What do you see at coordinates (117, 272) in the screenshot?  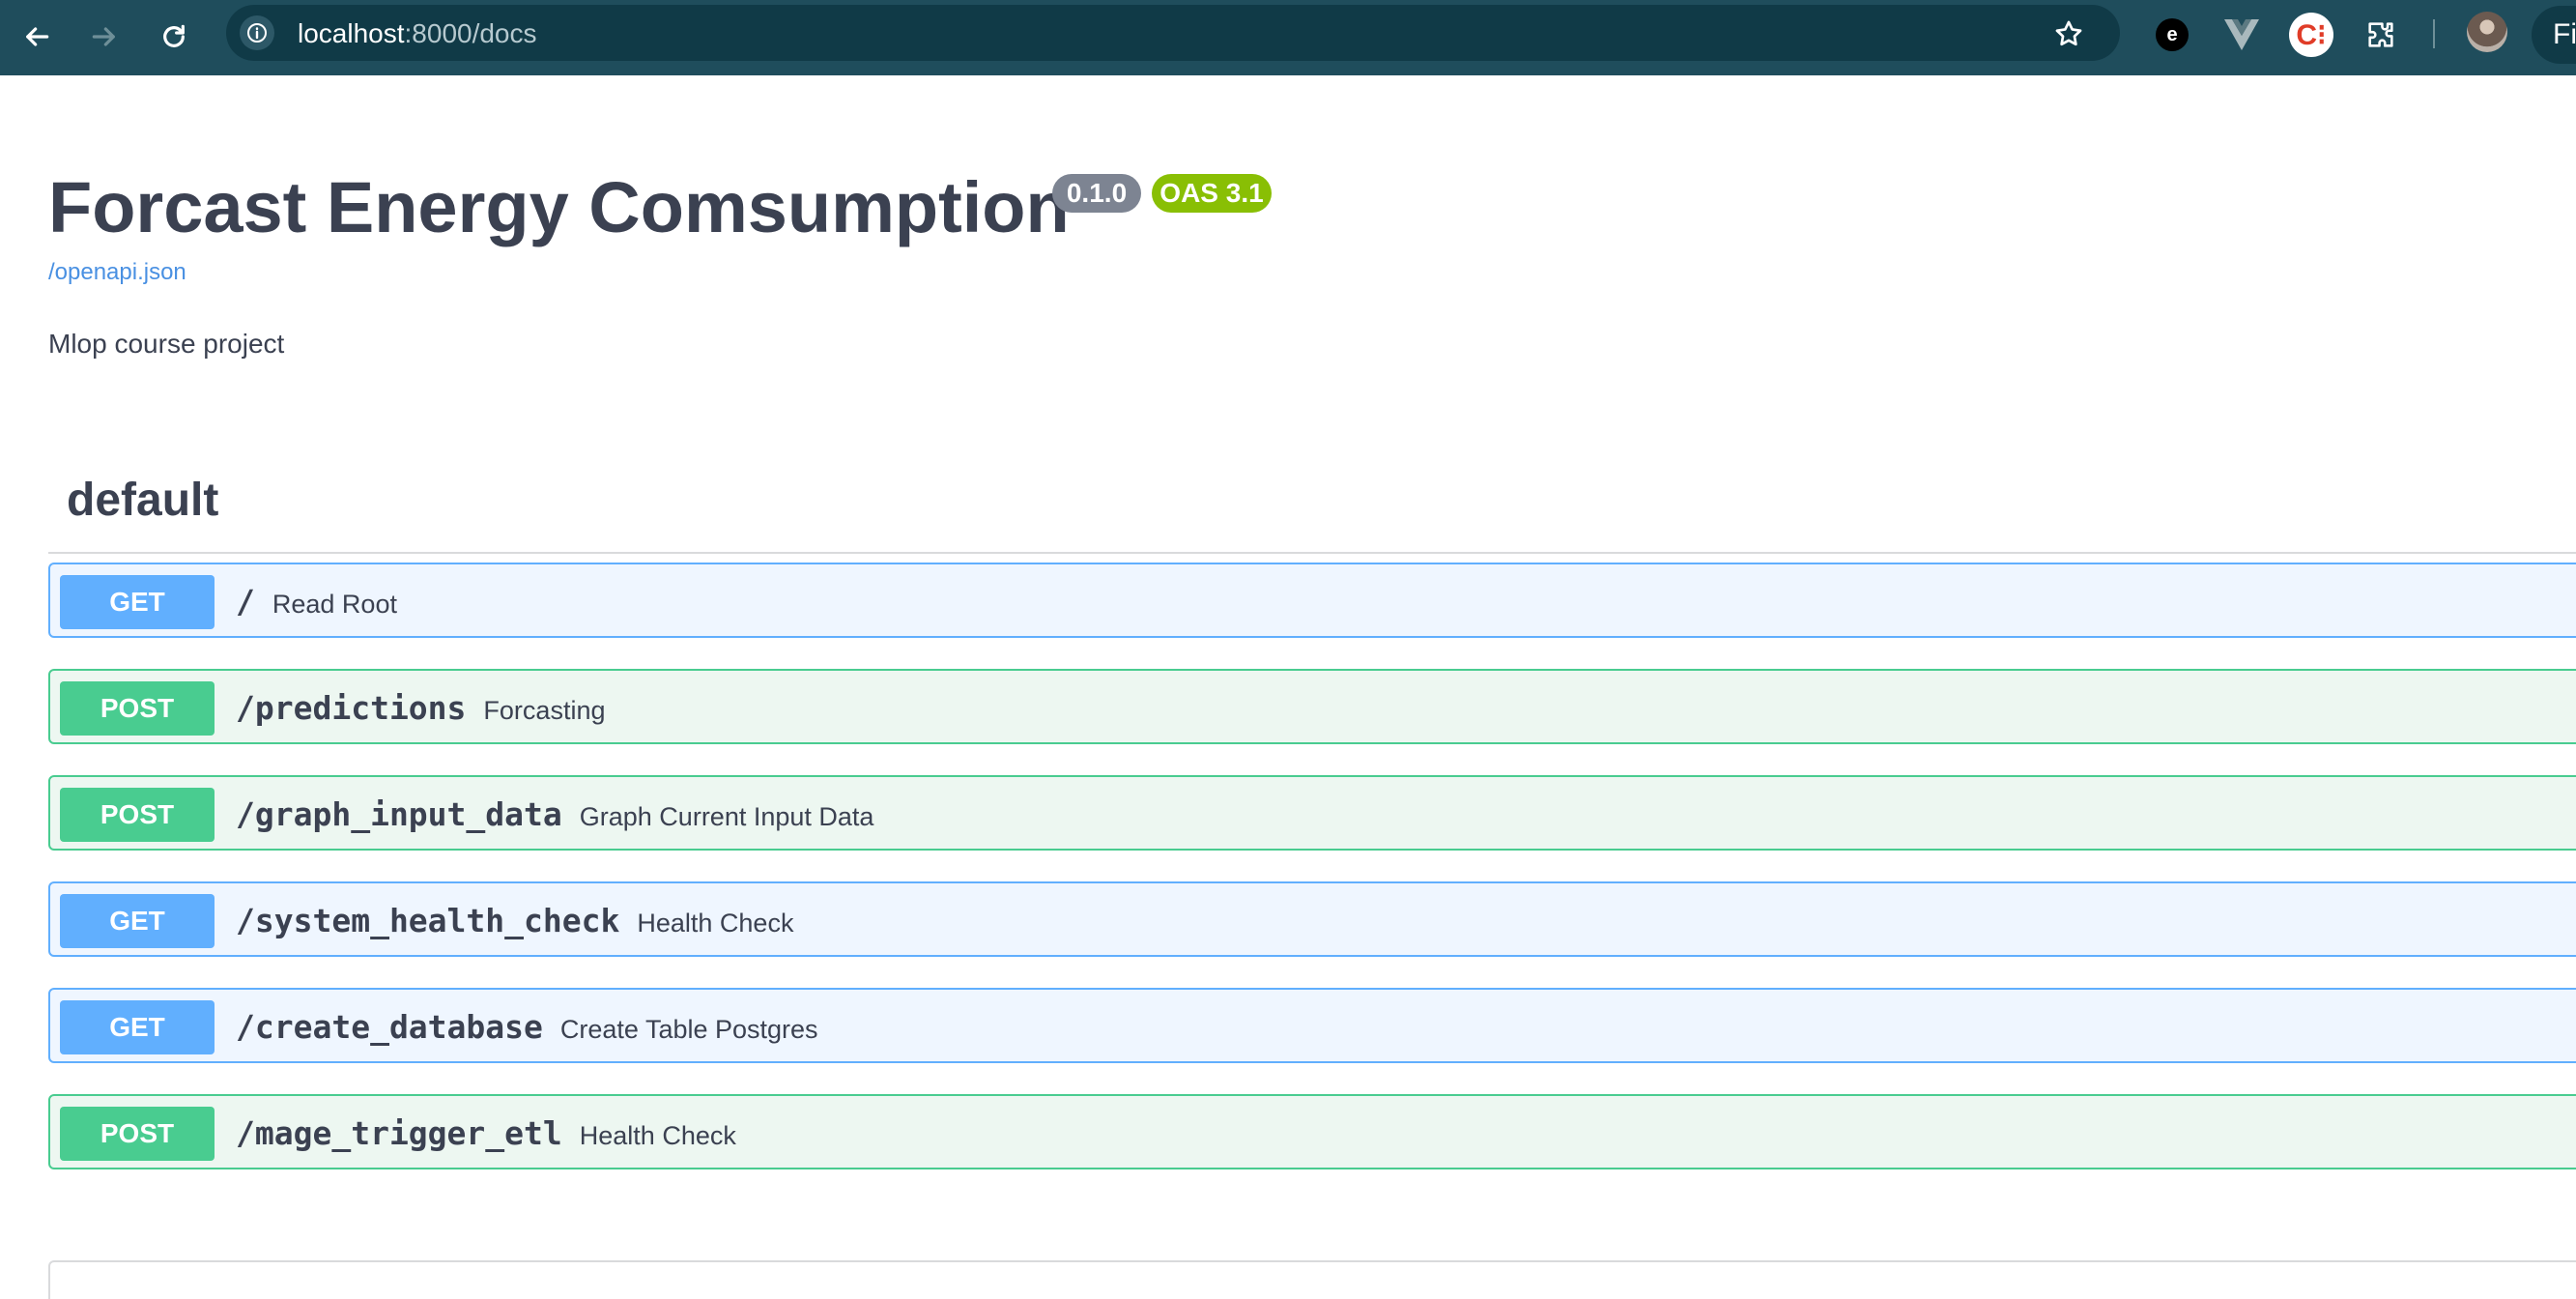 I see `openapi-spec-link: /openapi.json` at bounding box center [117, 272].